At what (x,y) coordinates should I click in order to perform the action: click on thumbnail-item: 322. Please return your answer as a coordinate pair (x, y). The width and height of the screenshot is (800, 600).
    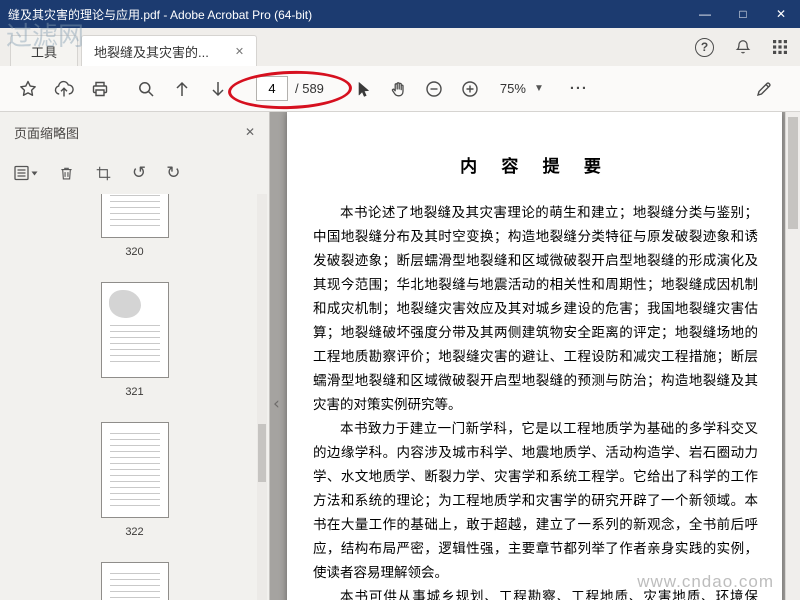
    Looking at the image, I should click on (134, 480).